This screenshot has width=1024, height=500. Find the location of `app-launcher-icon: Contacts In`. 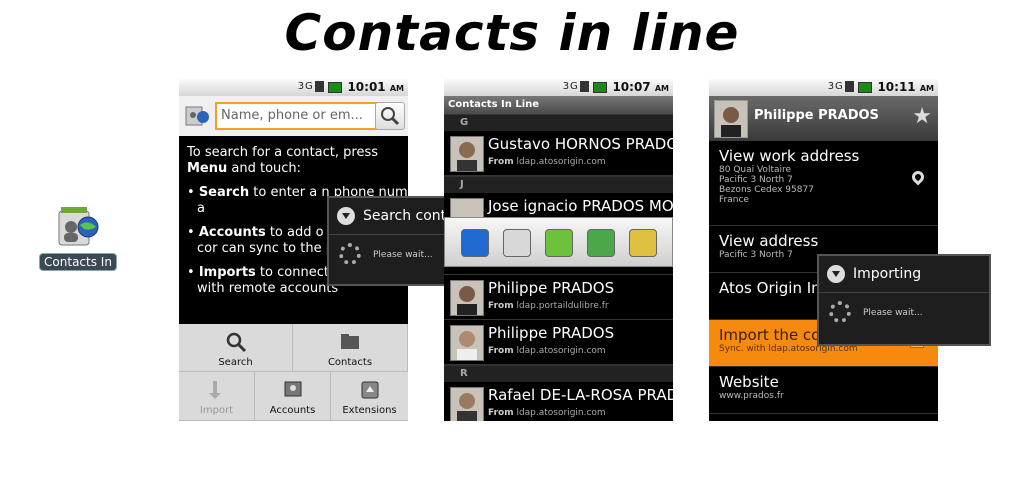

app-launcher-icon: Contacts In is located at coordinates (78, 240).